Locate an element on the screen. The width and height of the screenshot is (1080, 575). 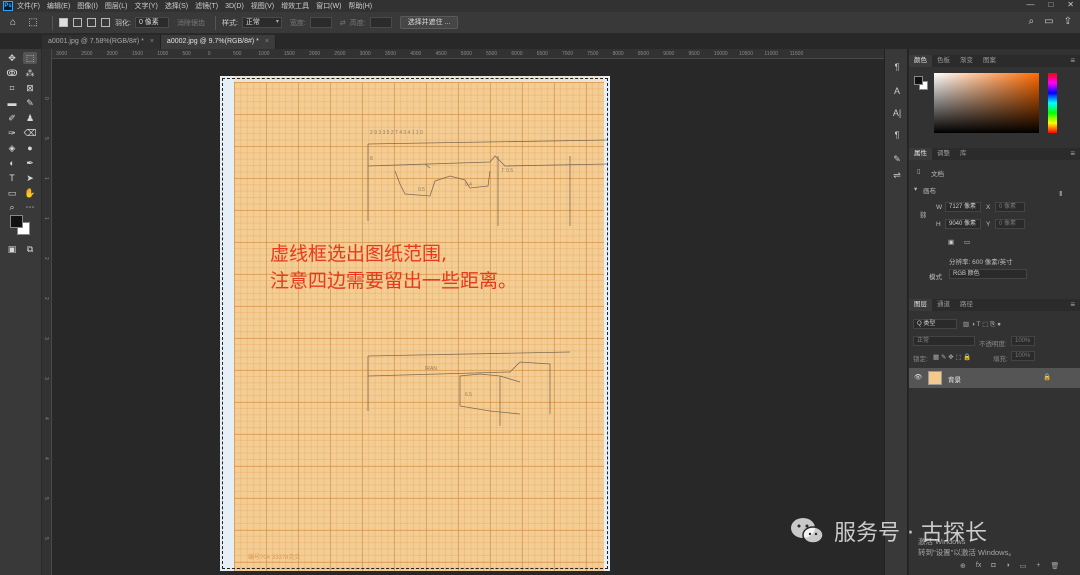
glyphs-icon: A| is located at coordinates (897, 113).